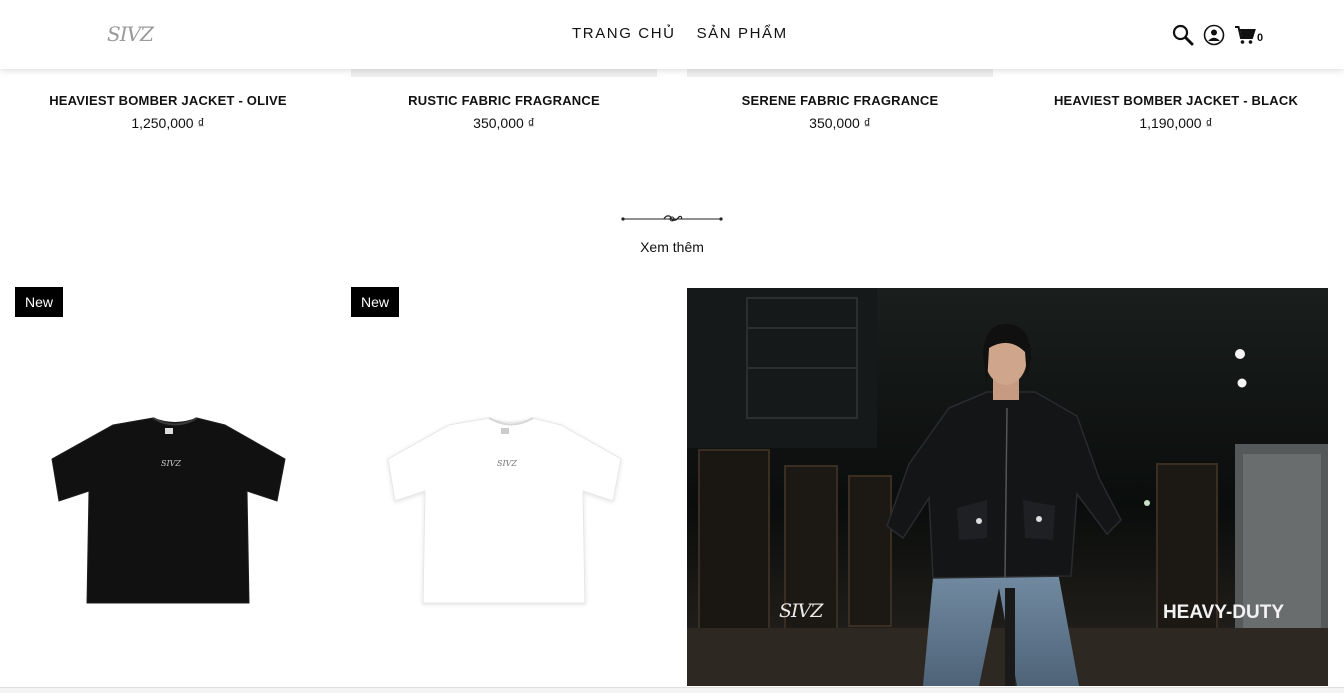 The width and height of the screenshot is (1344, 693). I want to click on header-icons: 0, so click(1217, 35).